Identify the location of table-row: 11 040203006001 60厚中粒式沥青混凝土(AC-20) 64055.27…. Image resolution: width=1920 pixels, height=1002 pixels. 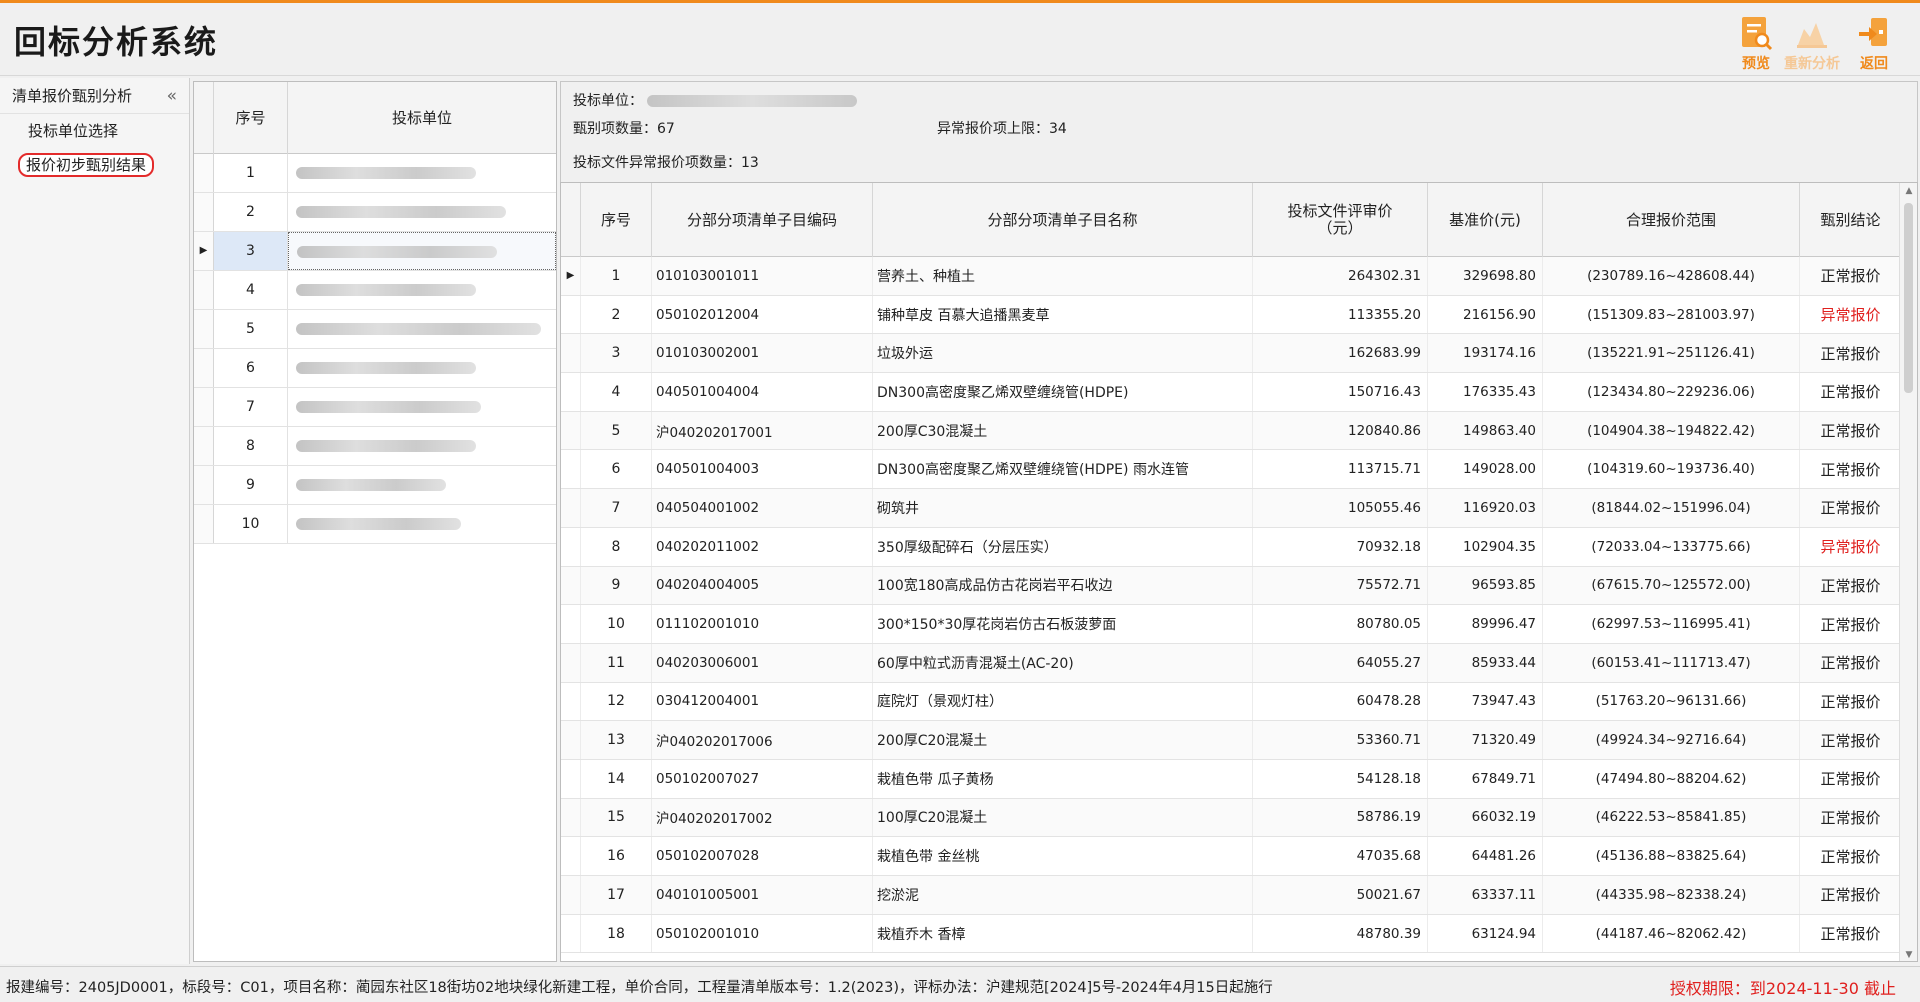
(1231, 663).